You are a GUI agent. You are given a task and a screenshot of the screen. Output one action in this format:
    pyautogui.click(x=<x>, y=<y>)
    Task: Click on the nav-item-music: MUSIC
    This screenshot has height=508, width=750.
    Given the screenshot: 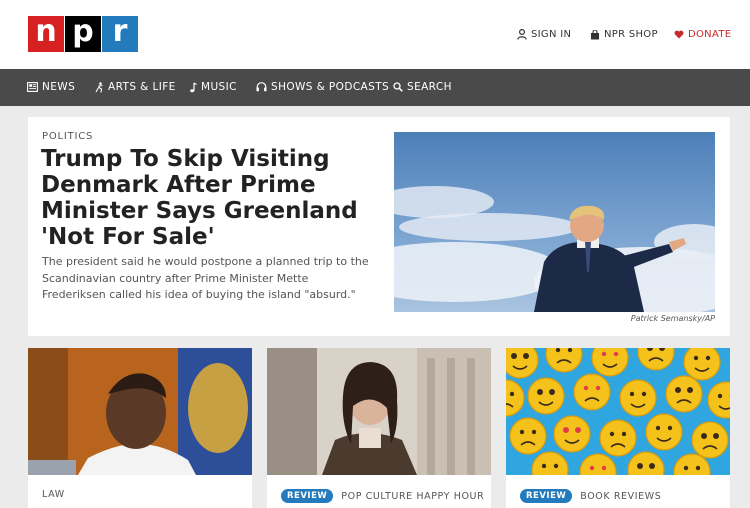 What is the action you would take?
    pyautogui.click(x=213, y=87)
    